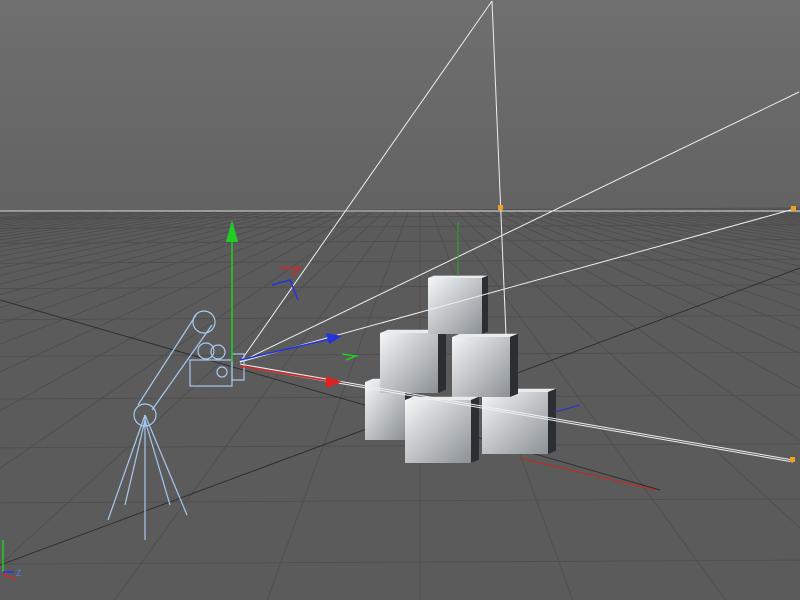 The width and height of the screenshot is (800, 600). I want to click on axis-label: Z, so click(19, 573).